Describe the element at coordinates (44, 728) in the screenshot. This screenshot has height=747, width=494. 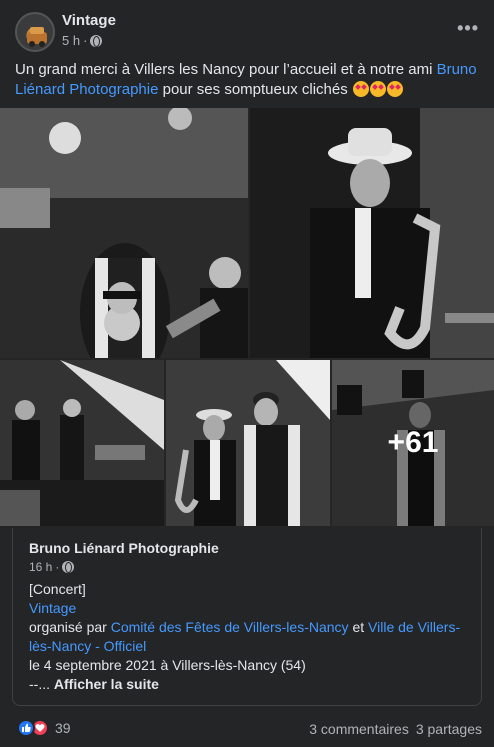
I see `reactions-summary: 39` at that location.